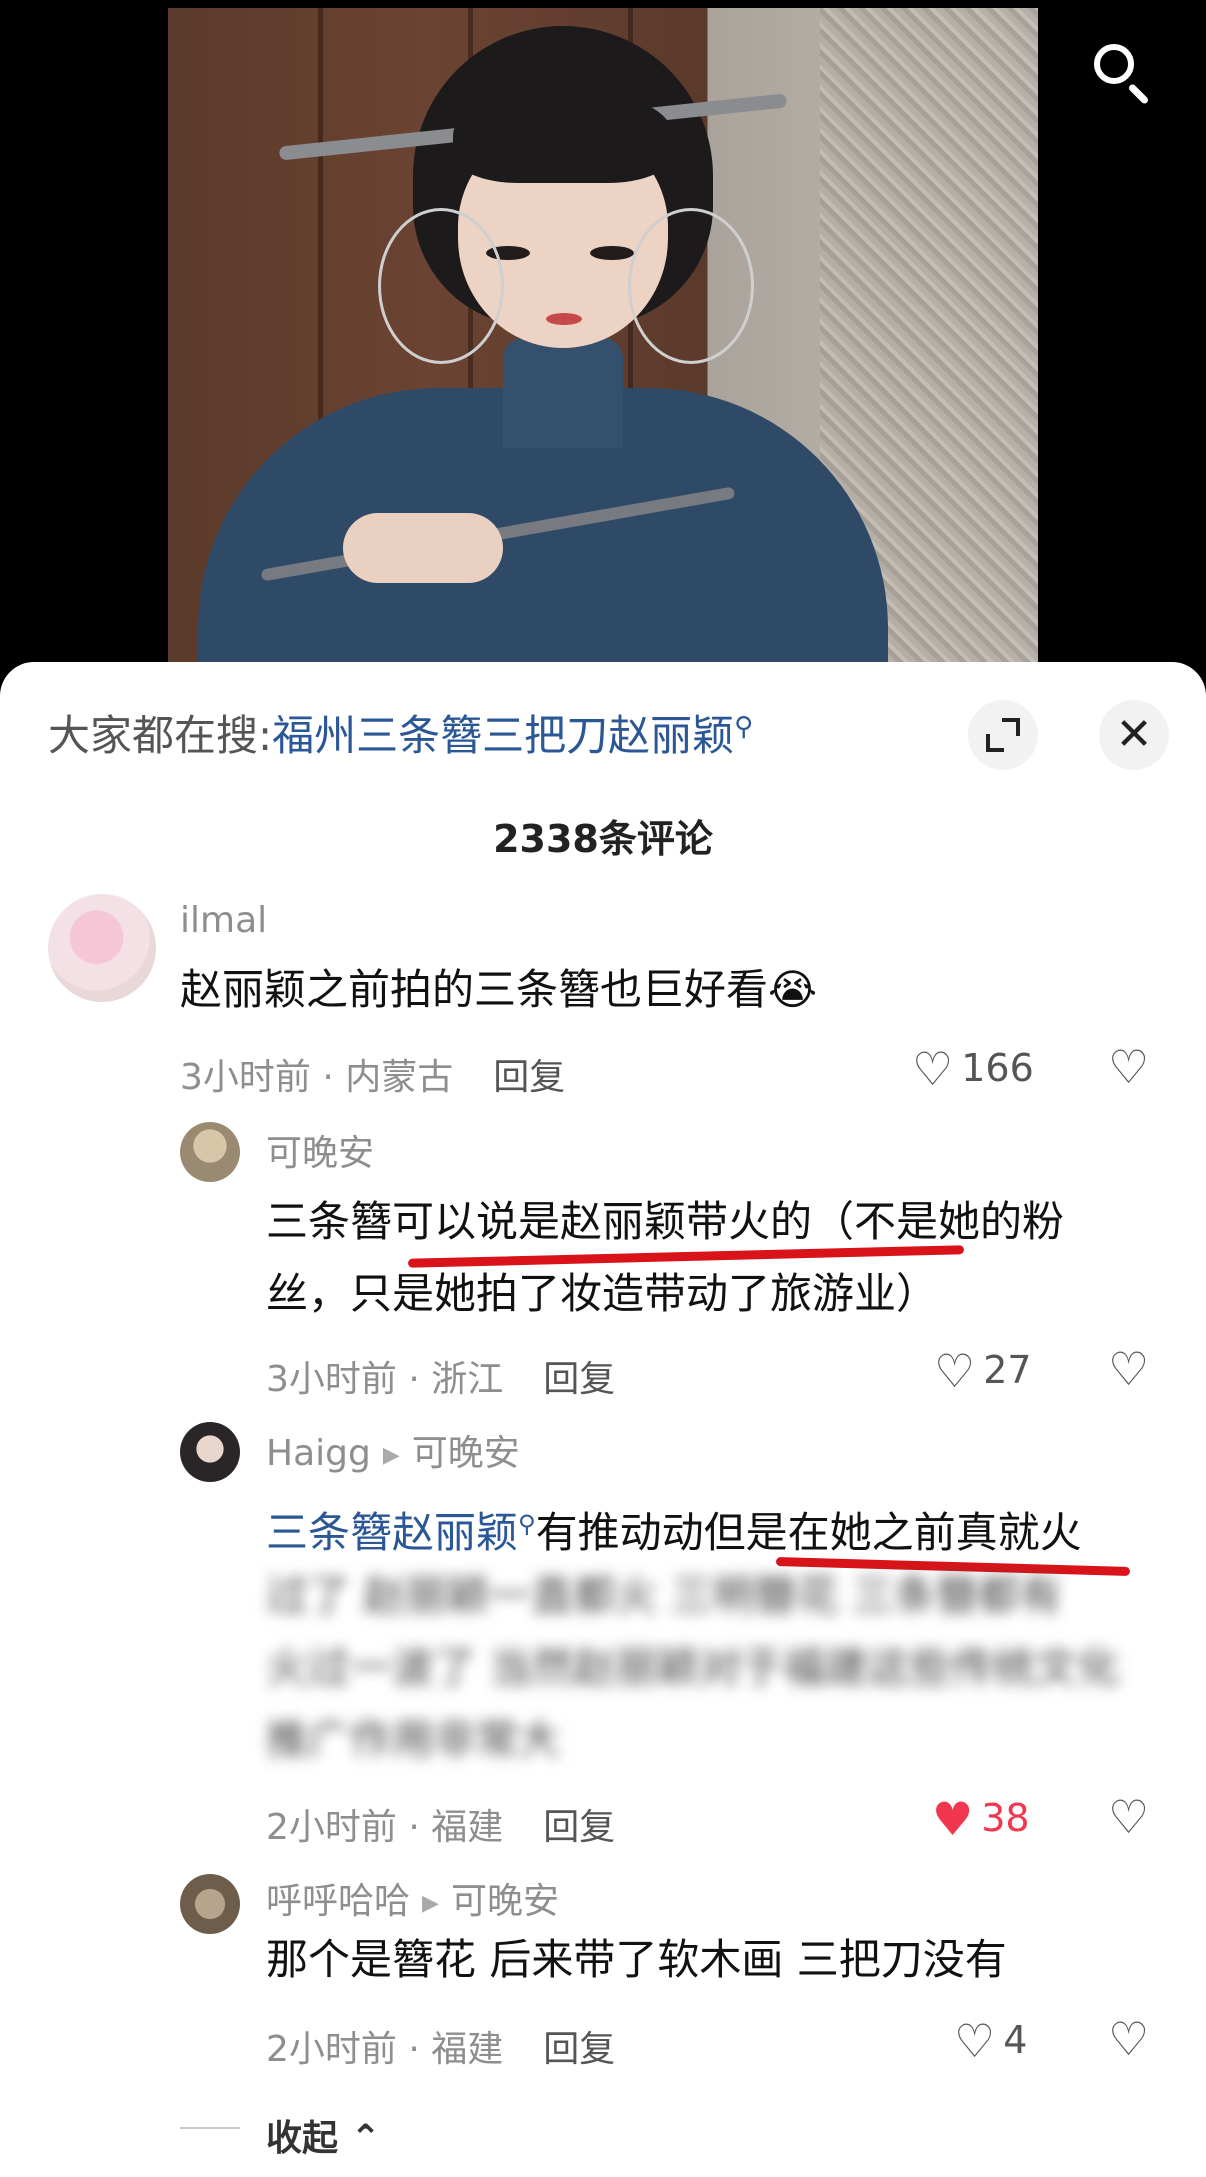 The width and height of the screenshot is (1206, 2177). I want to click on comment-username: ilmal, so click(223, 920).